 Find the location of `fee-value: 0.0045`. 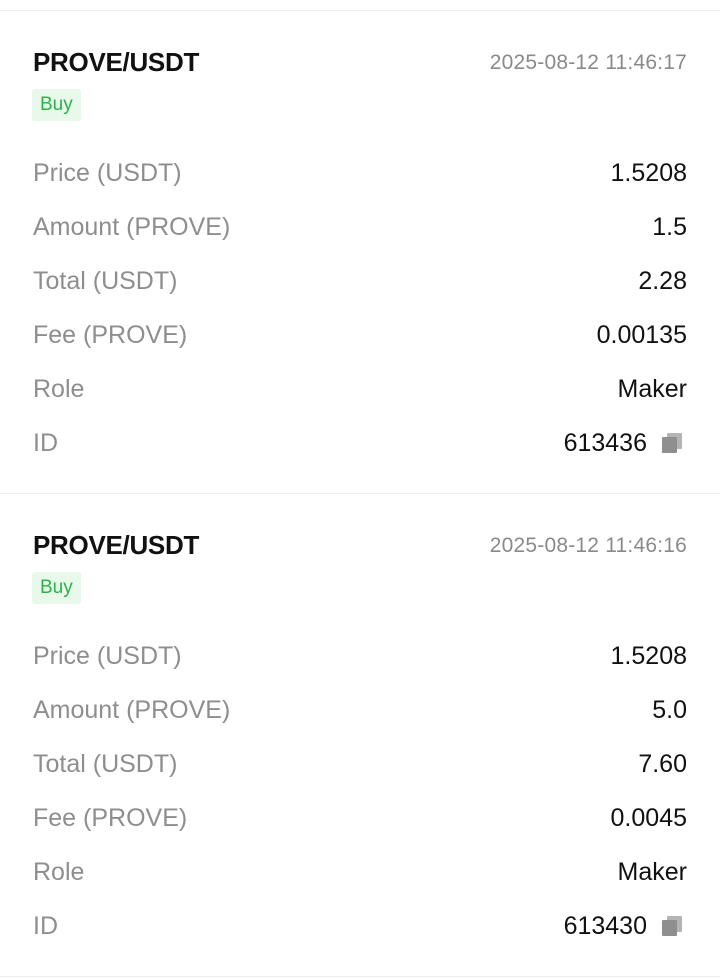

fee-value: 0.0045 is located at coordinates (648, 818).